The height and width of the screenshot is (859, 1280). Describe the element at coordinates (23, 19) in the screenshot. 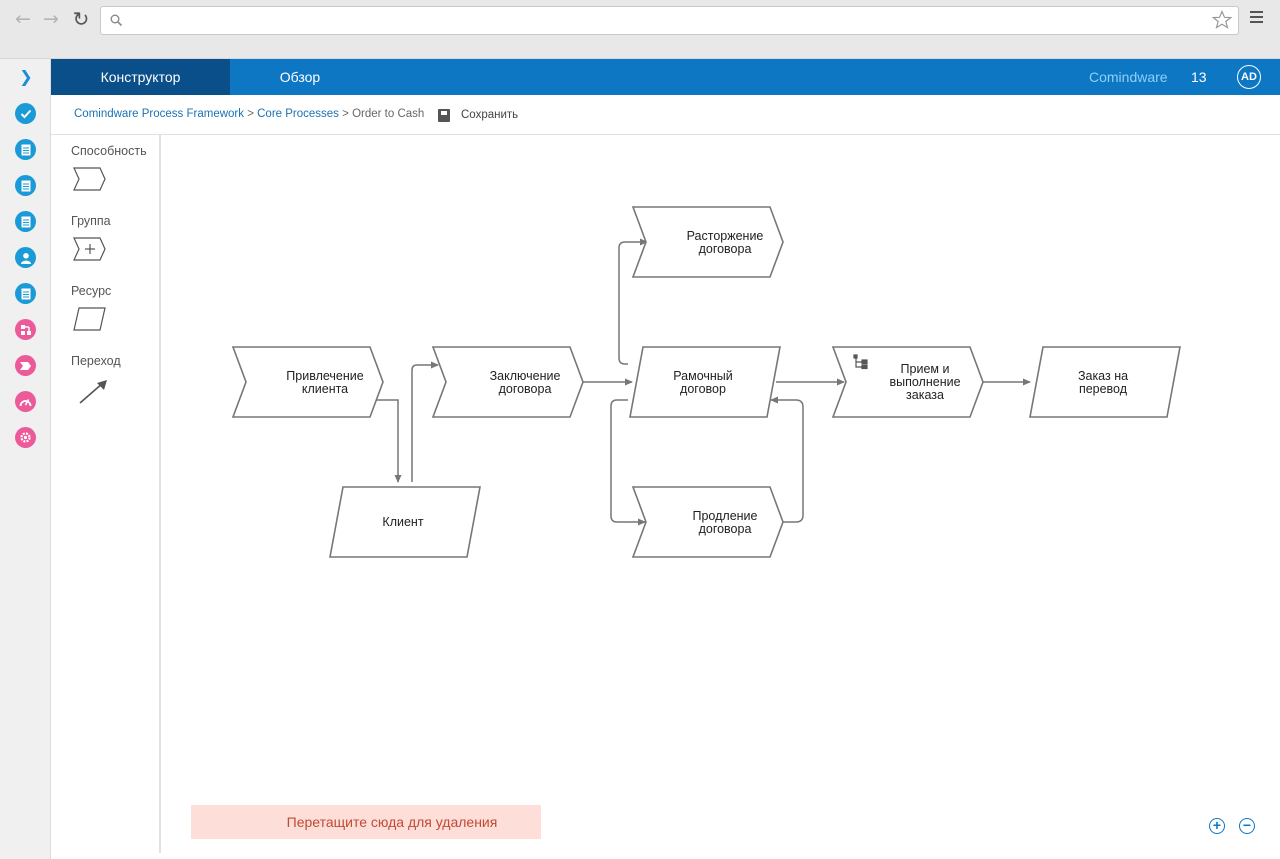

I see `arrow-left-icon: ←` at that location.